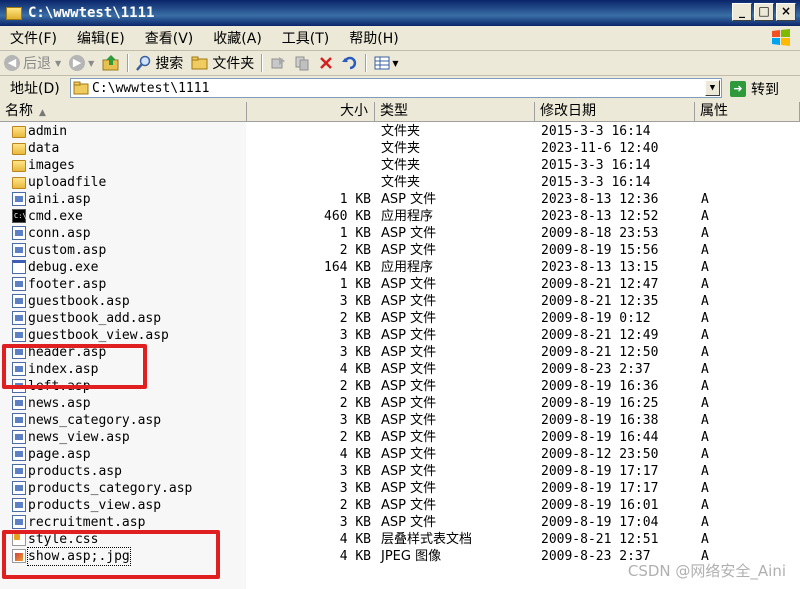 Image resolution: width=800 pixels, height=589 pixels. What do you see at coordinates (44, 148) in the screenshot?
I see `file-name: data` at bounding box center [44, 148].